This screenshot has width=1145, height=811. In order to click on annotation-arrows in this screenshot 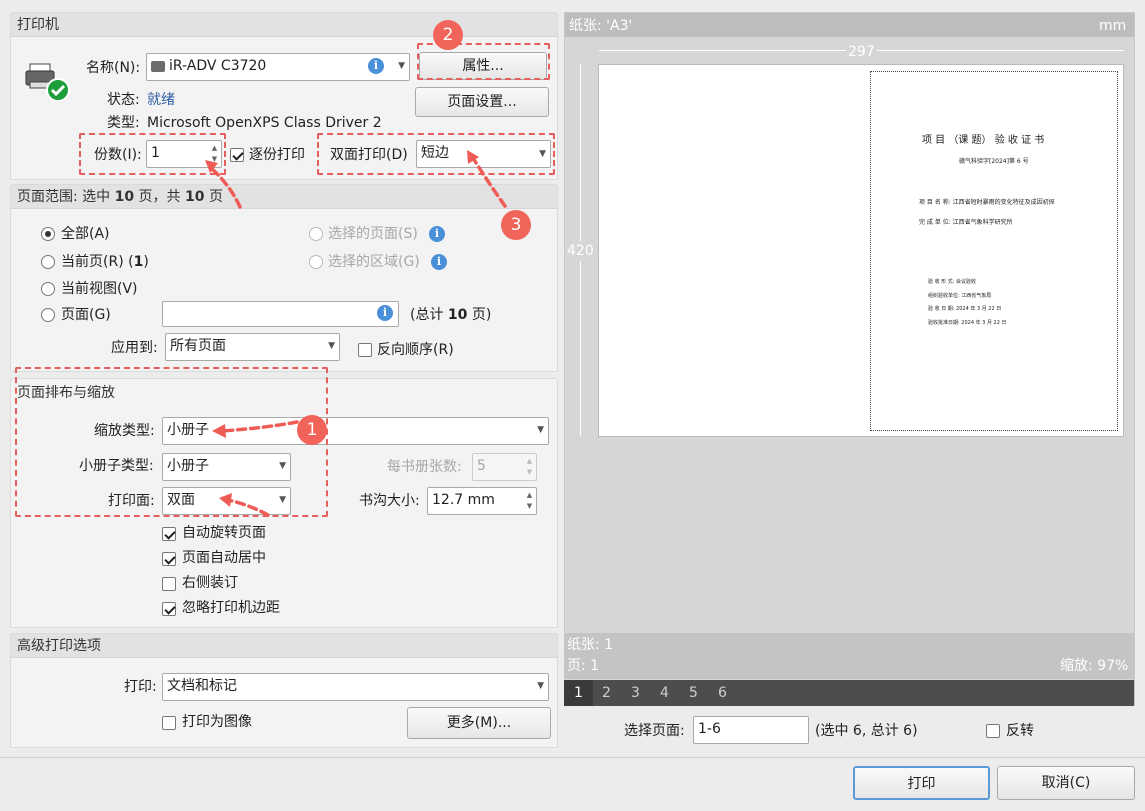, I will do `click(356, 333)`.